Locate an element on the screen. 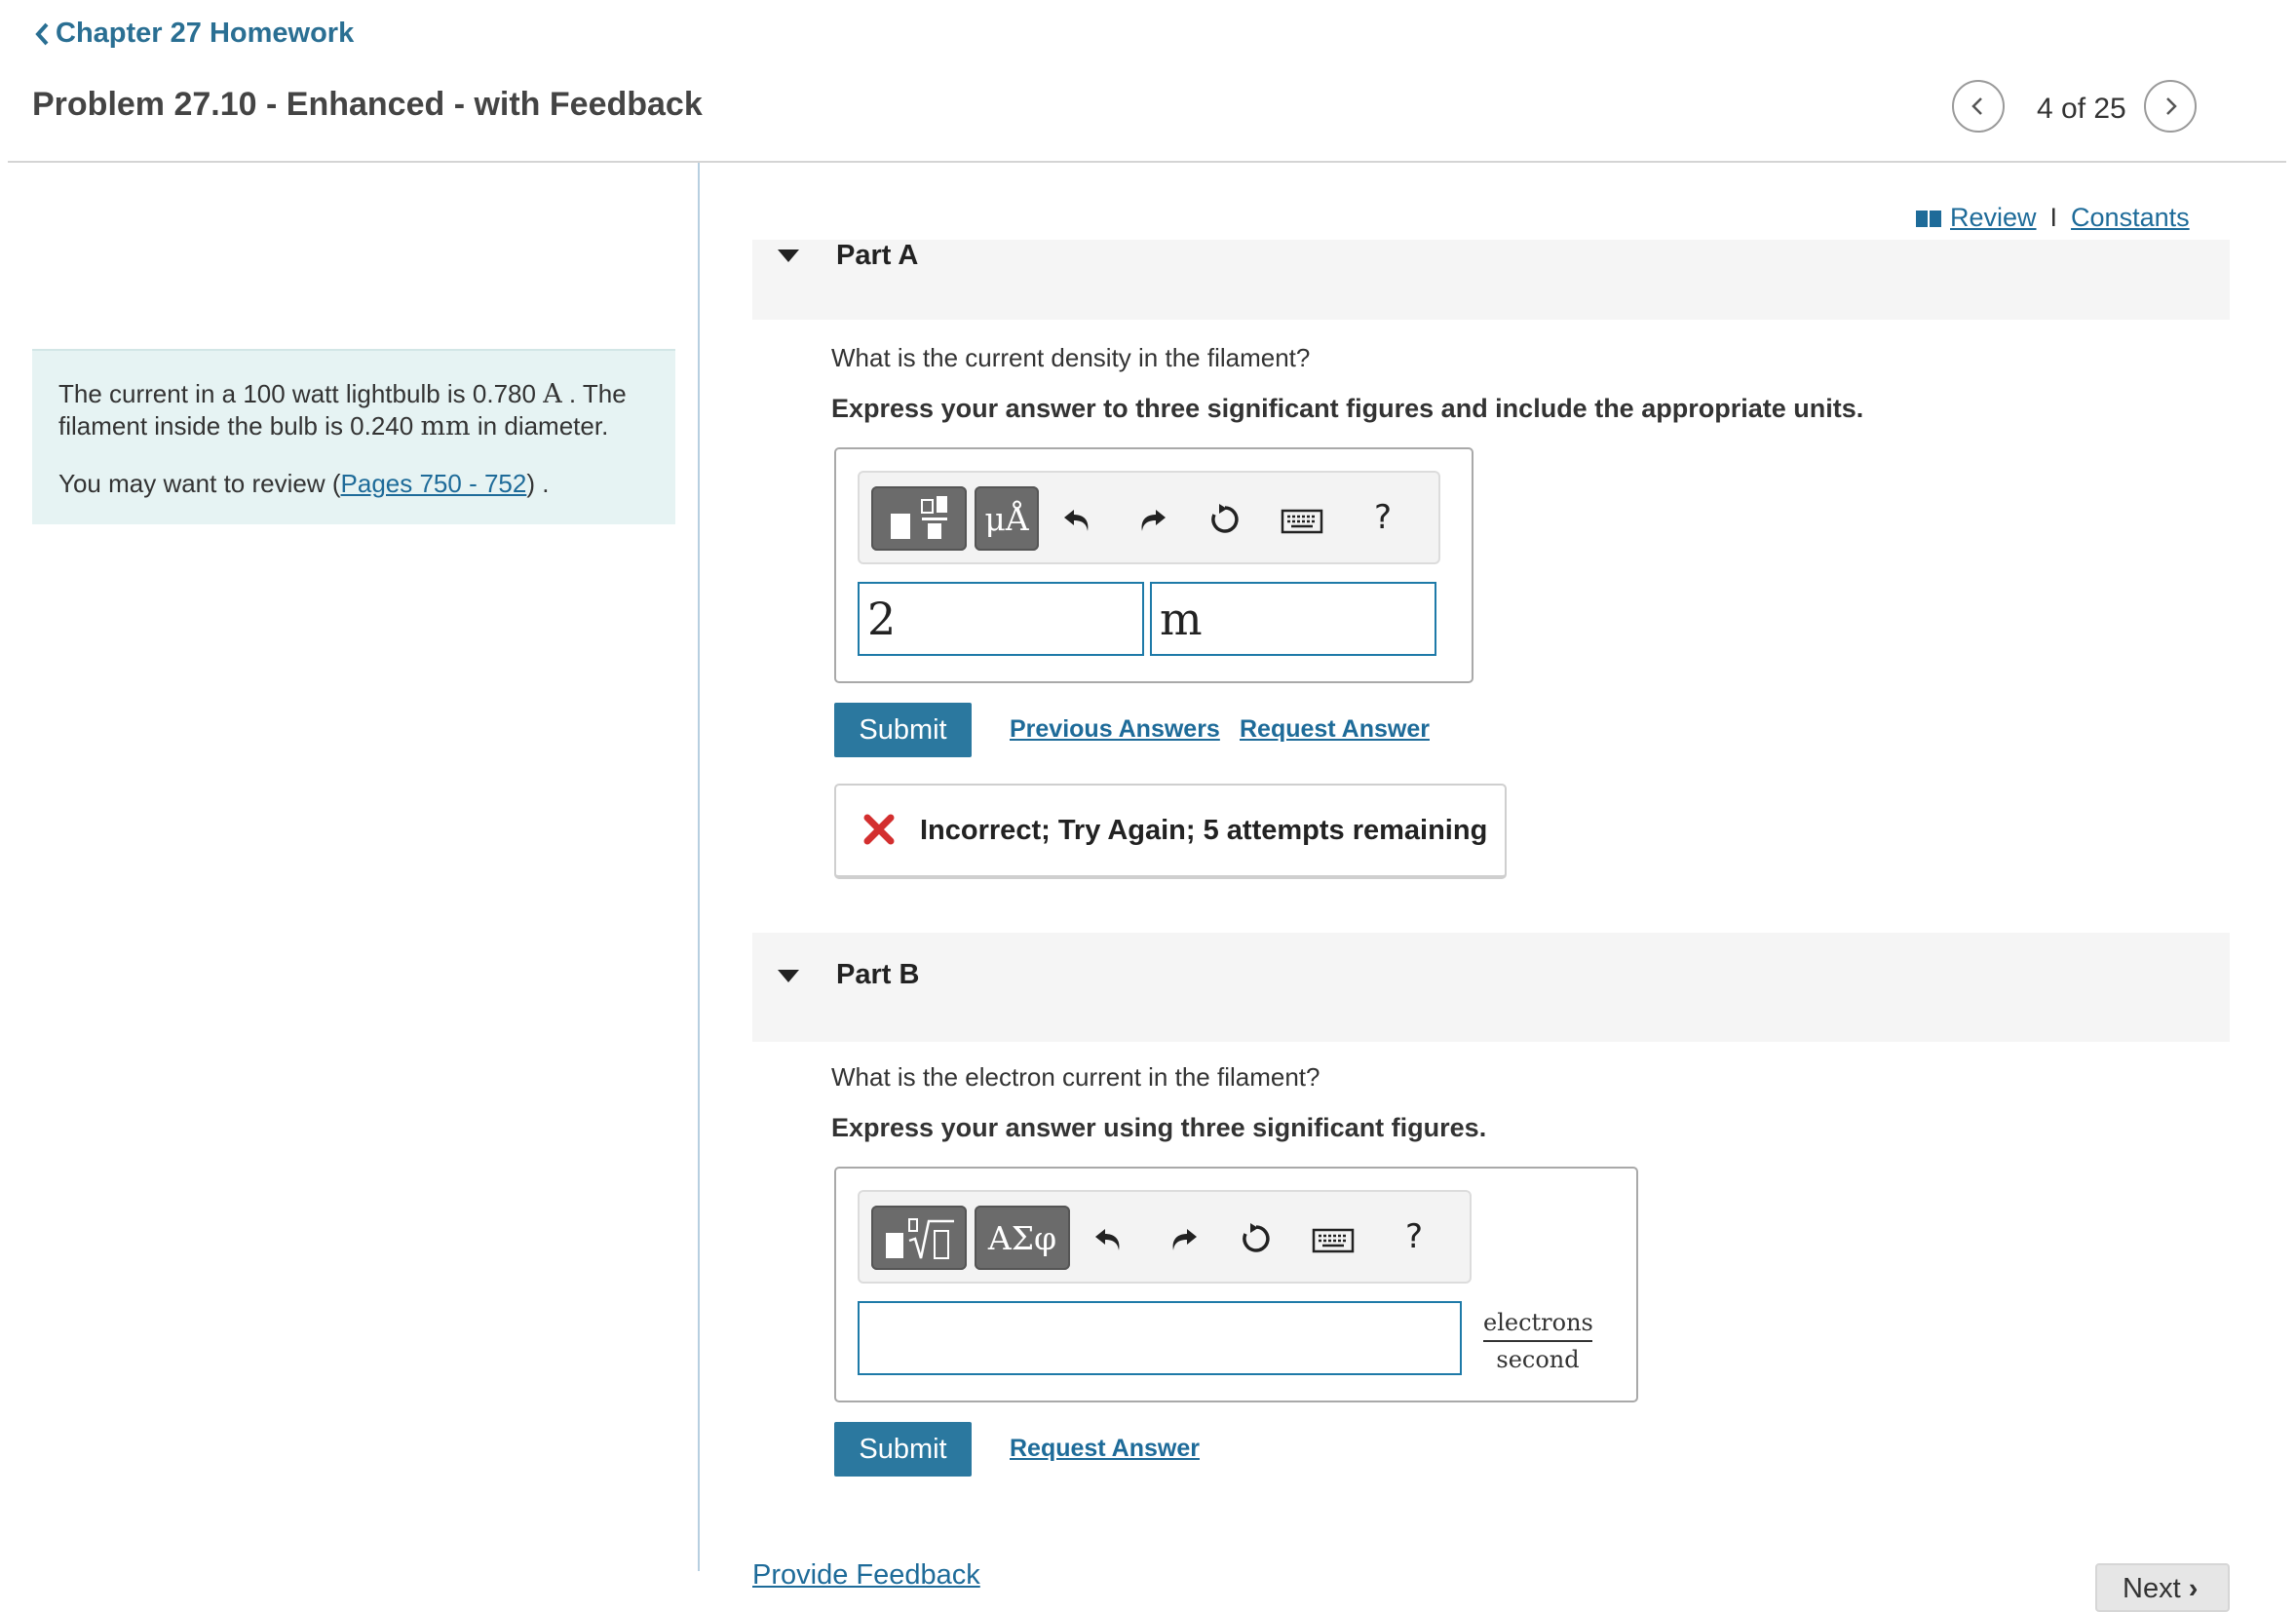 Image resolution: width=2296 pixels, height=1612 pixels. pages-link: Pages 750 - 752 is located at coordinates (434, 483).